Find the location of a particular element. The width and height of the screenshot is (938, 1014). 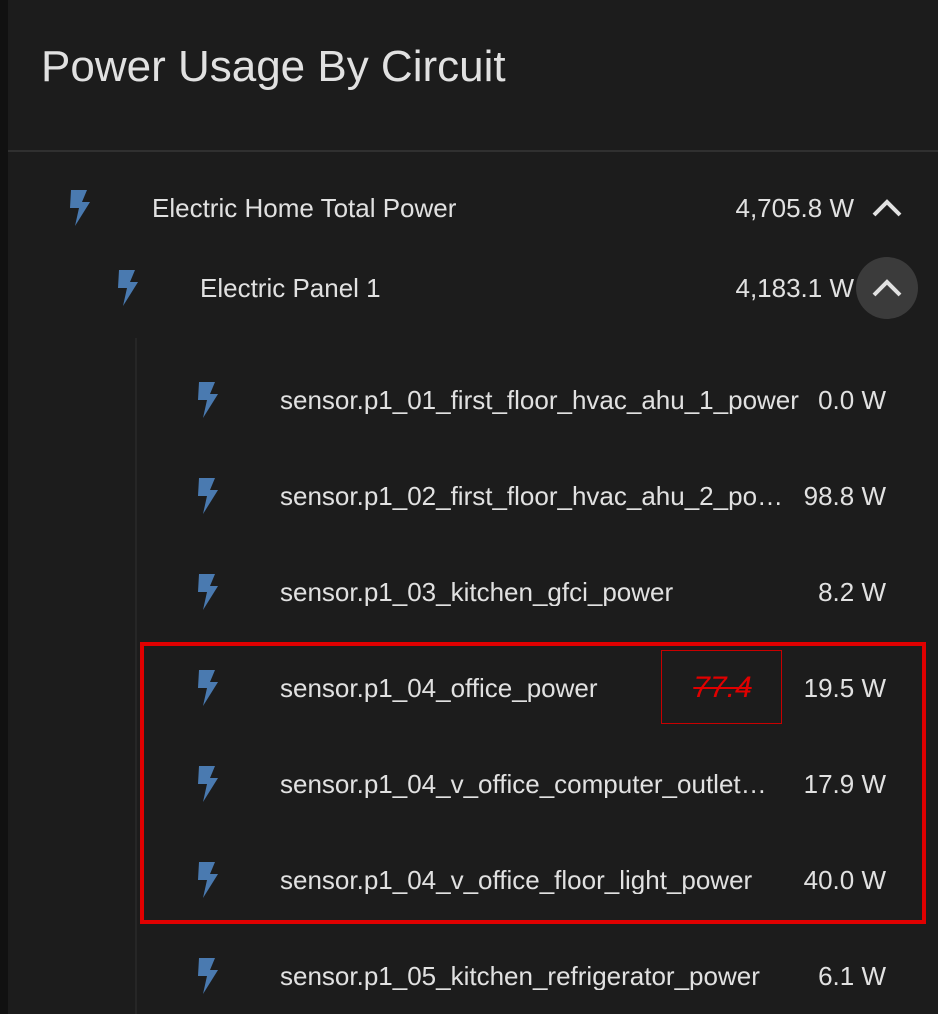

tree-row-value: 98.8 W is located at coordinates (844, 496).